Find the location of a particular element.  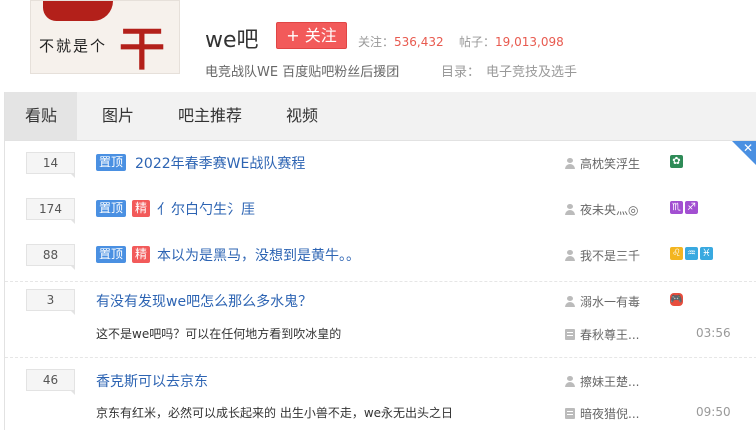

thread-author: 溺水一有毒 is located at coordinates (602, 301).